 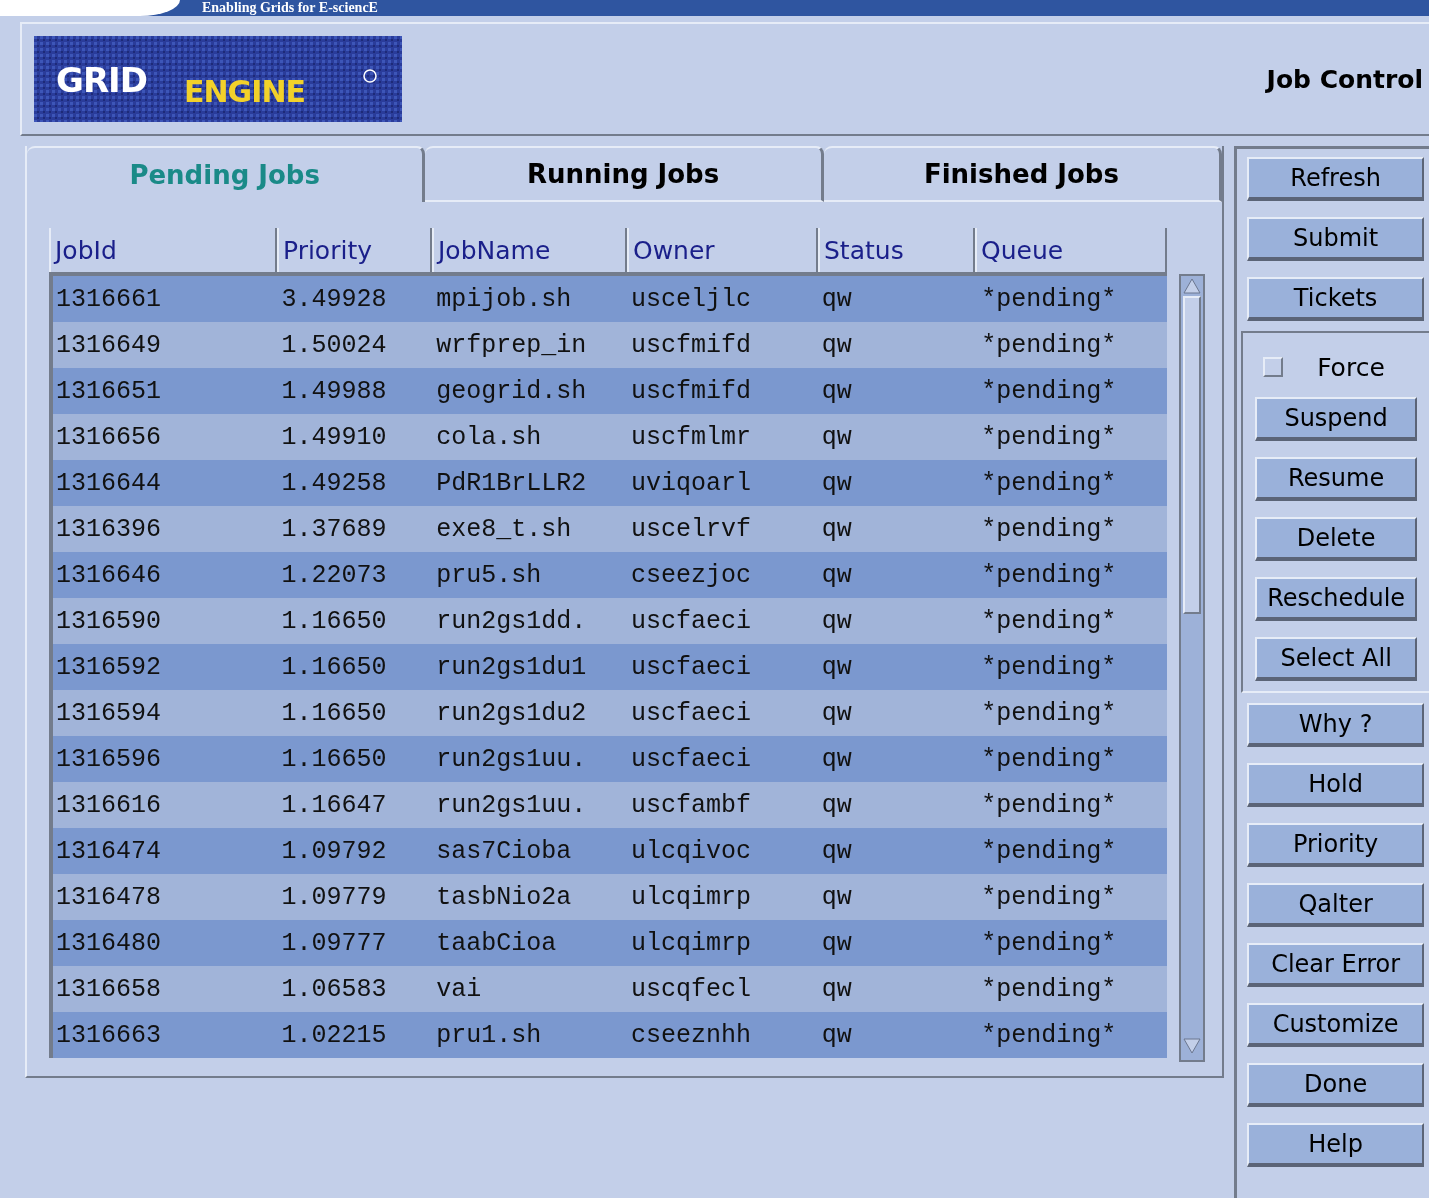 I want to click on table-cell-text: uscelrvf, so click(x=690, y=529).